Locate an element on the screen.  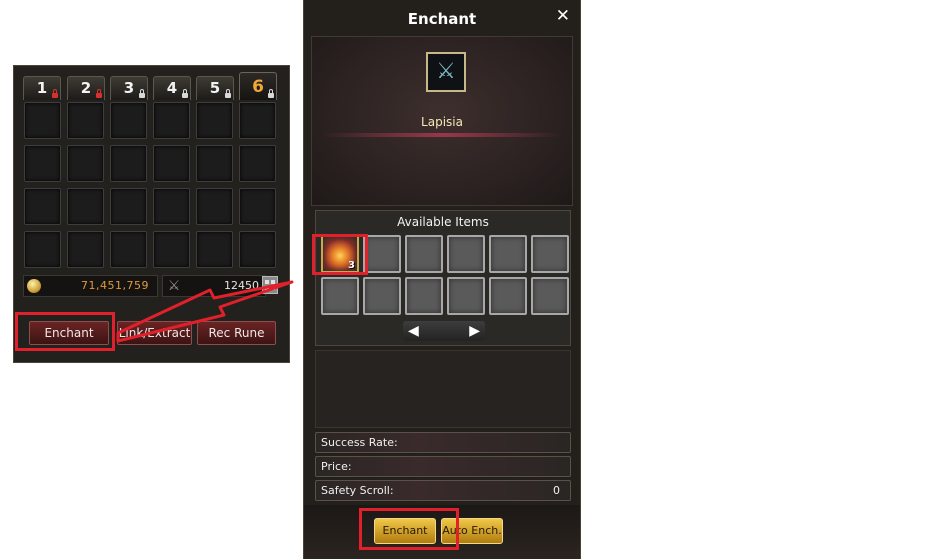
rec-rune-button: Rec Rune is located at coordinates (236, 333).